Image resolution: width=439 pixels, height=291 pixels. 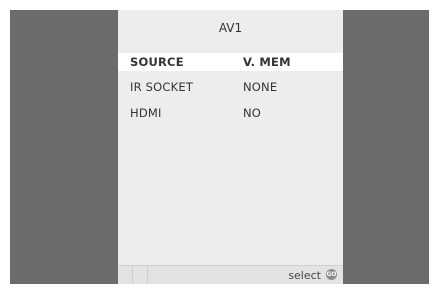 I want to click on menu-item-label: IR SOCKET, so click(x=162, y=87).